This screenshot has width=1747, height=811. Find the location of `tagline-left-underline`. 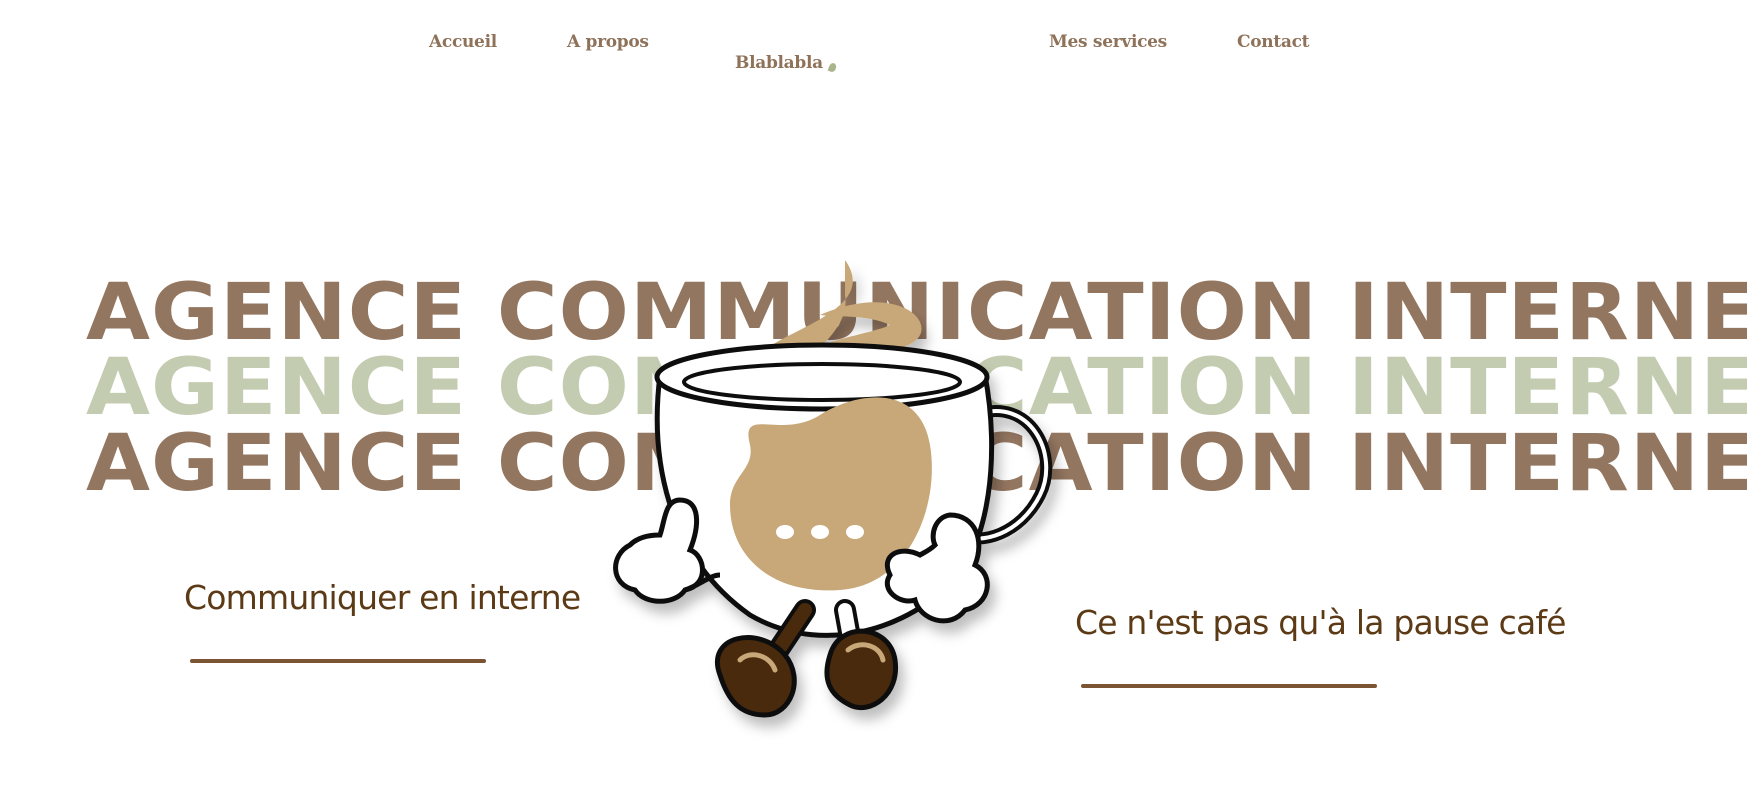

tagline-left-underline is located at coordinates (338, 661).